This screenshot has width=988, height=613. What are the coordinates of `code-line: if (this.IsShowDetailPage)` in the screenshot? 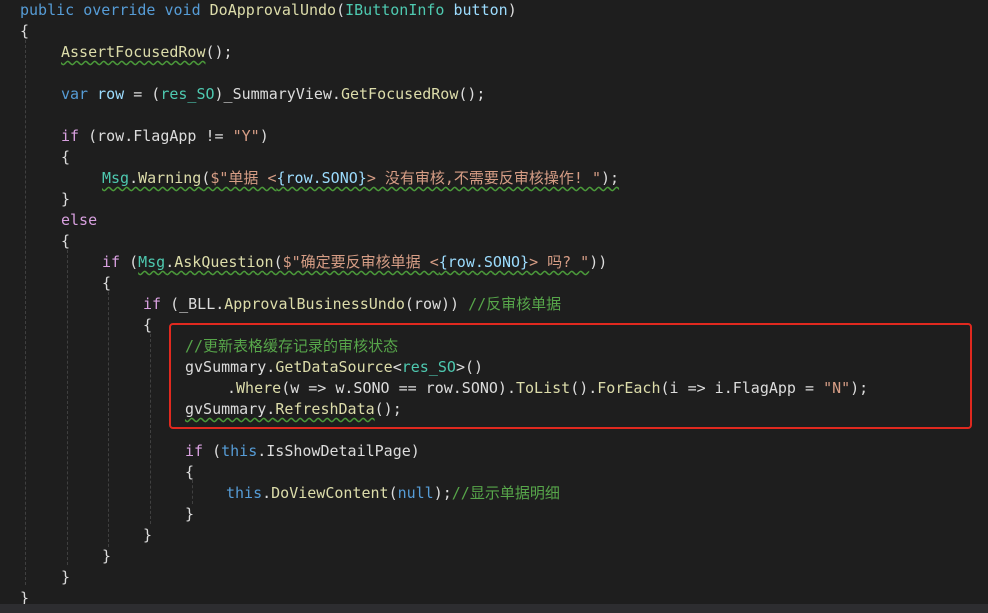 It's located at (302, 451).